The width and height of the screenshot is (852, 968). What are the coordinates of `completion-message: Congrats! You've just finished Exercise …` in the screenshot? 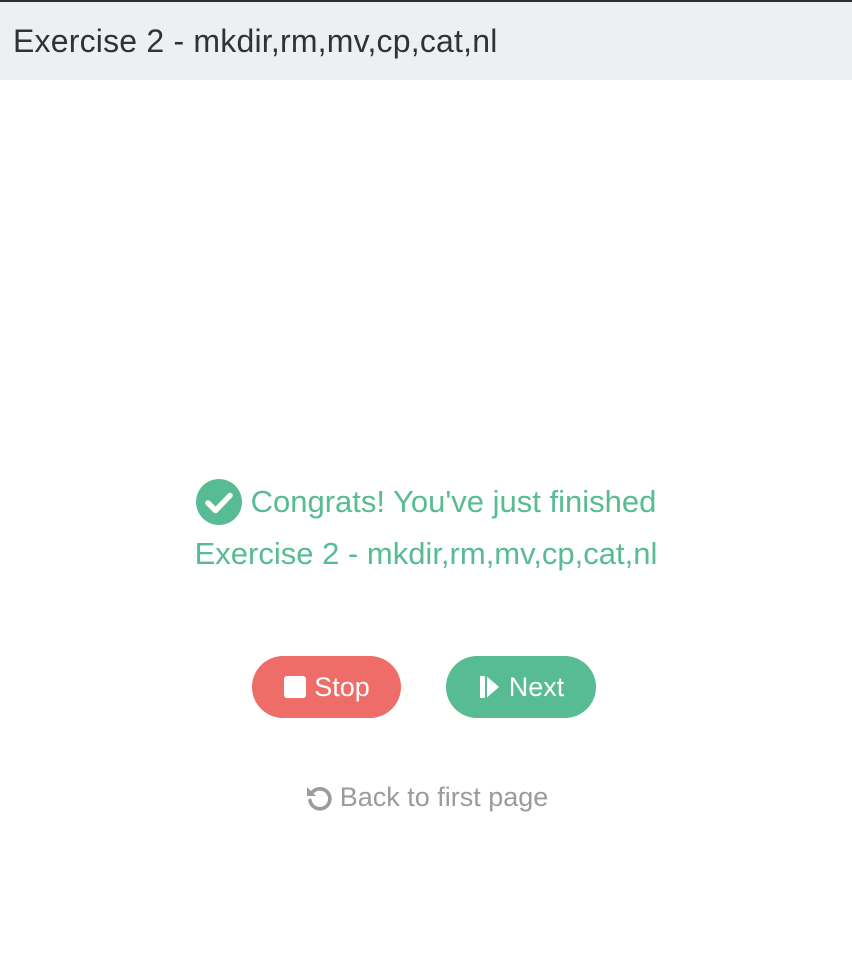 It's located at (426, 528).